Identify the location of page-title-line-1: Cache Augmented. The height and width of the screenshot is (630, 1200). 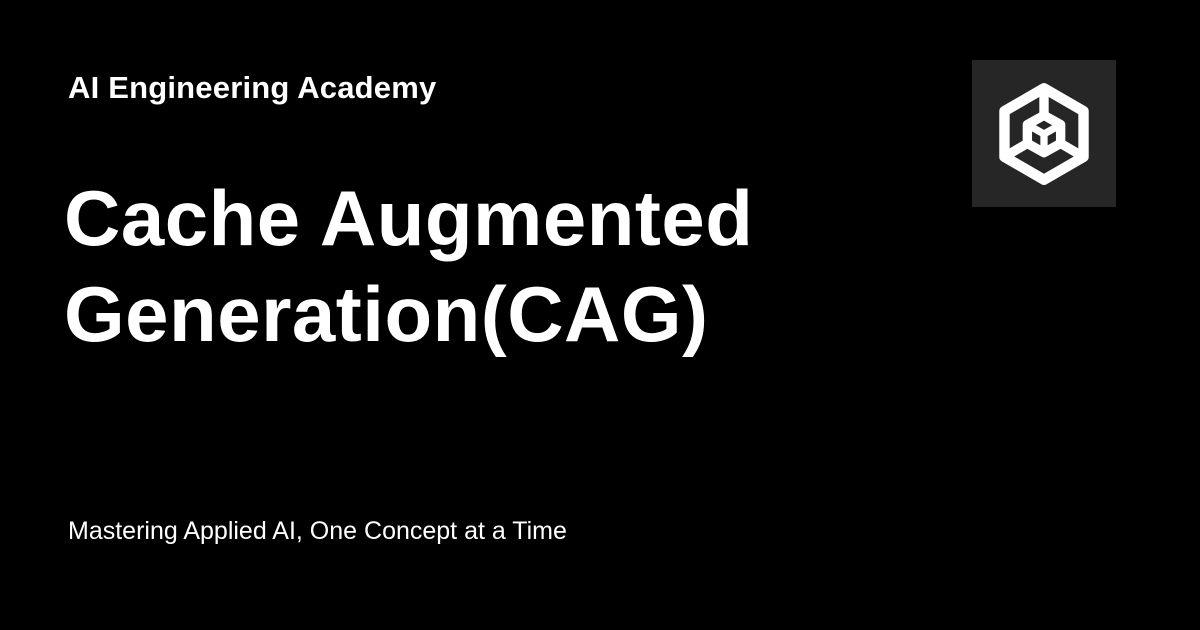
(409, 218).